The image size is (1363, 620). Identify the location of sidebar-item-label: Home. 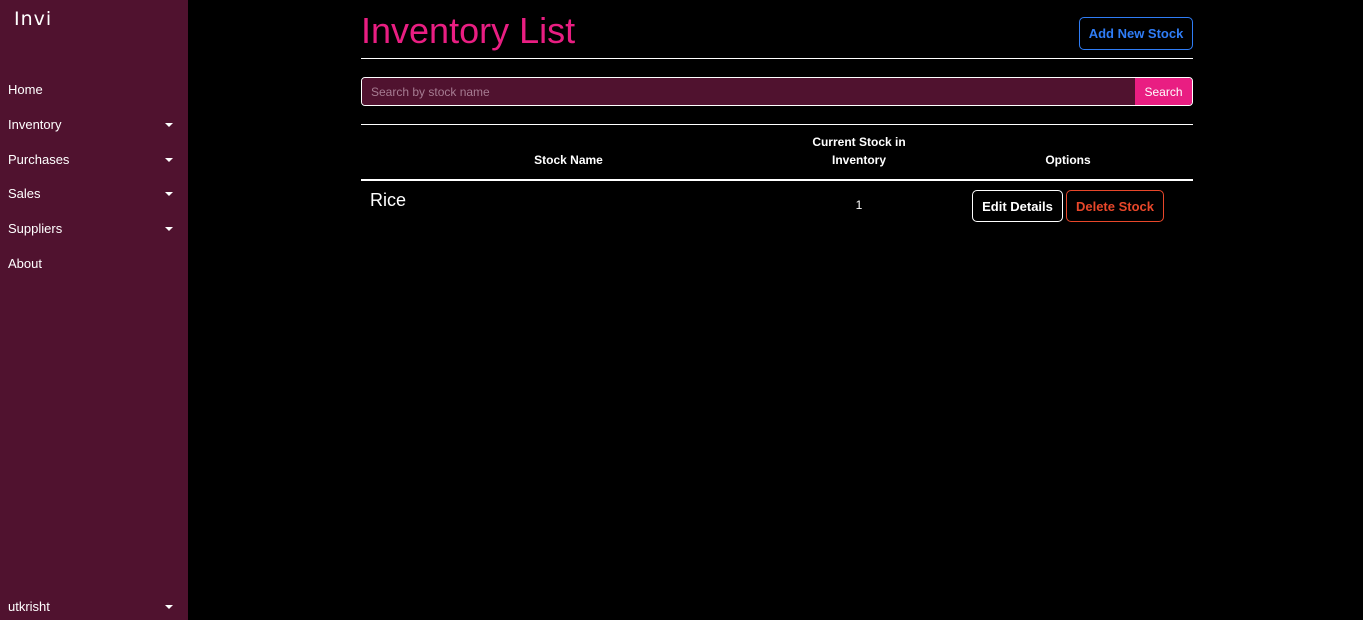
(25, 89).